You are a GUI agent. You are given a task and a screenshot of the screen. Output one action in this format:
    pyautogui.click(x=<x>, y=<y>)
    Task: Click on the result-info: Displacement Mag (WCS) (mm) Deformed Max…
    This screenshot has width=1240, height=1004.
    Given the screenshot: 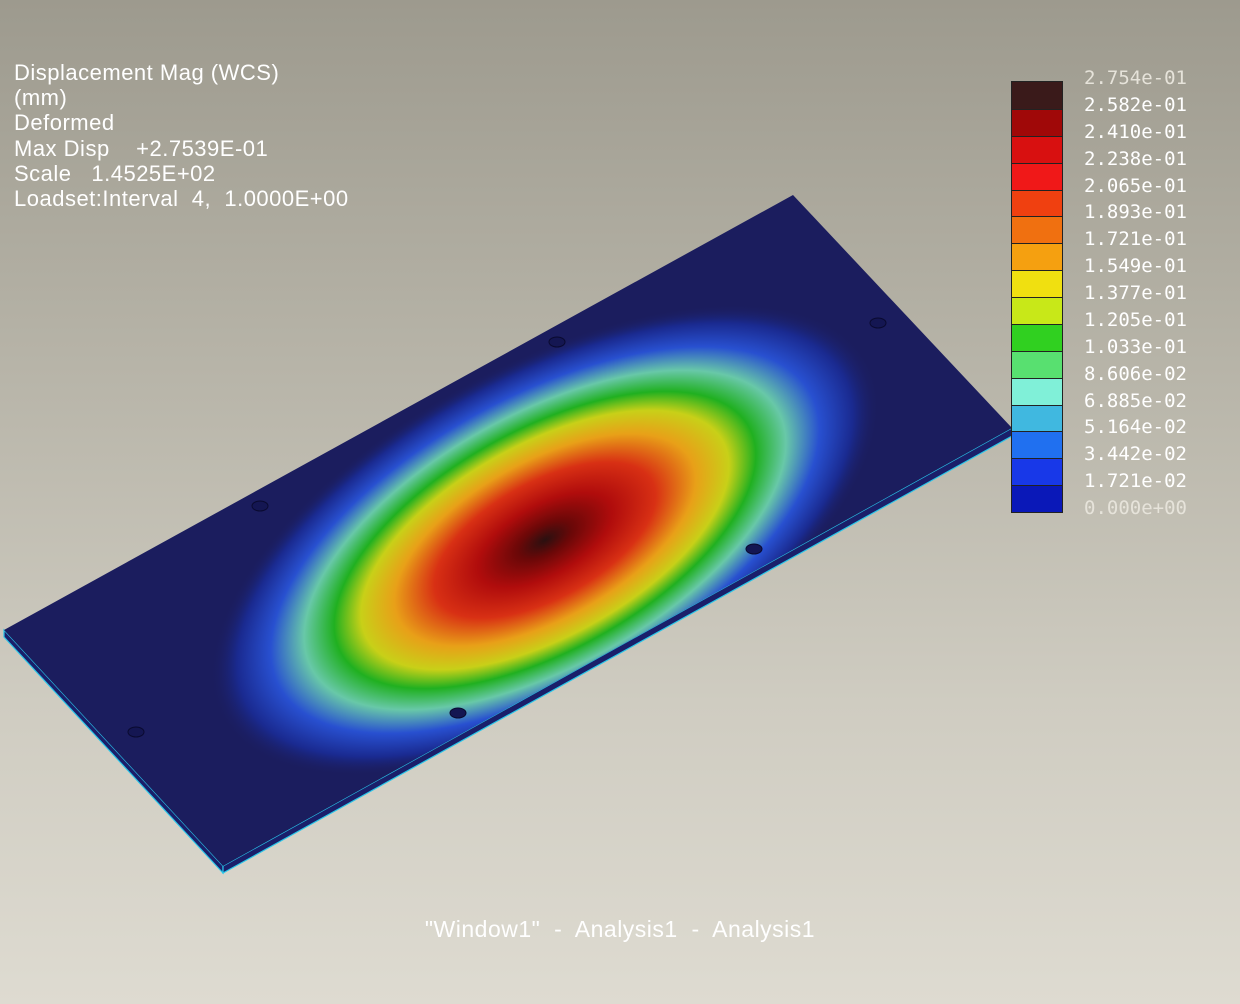 What is the action you would take?
    pyautogui.click(x=181, y=135)
    